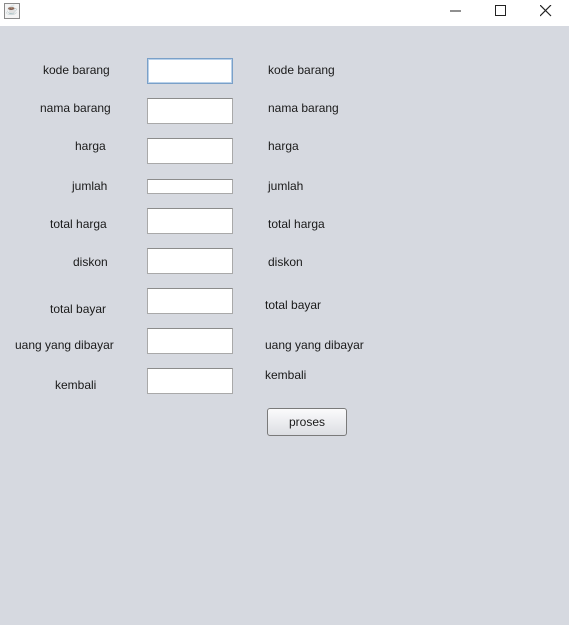 The image size is (569, 625). I want to click on maximize-button, so click(501, 11).